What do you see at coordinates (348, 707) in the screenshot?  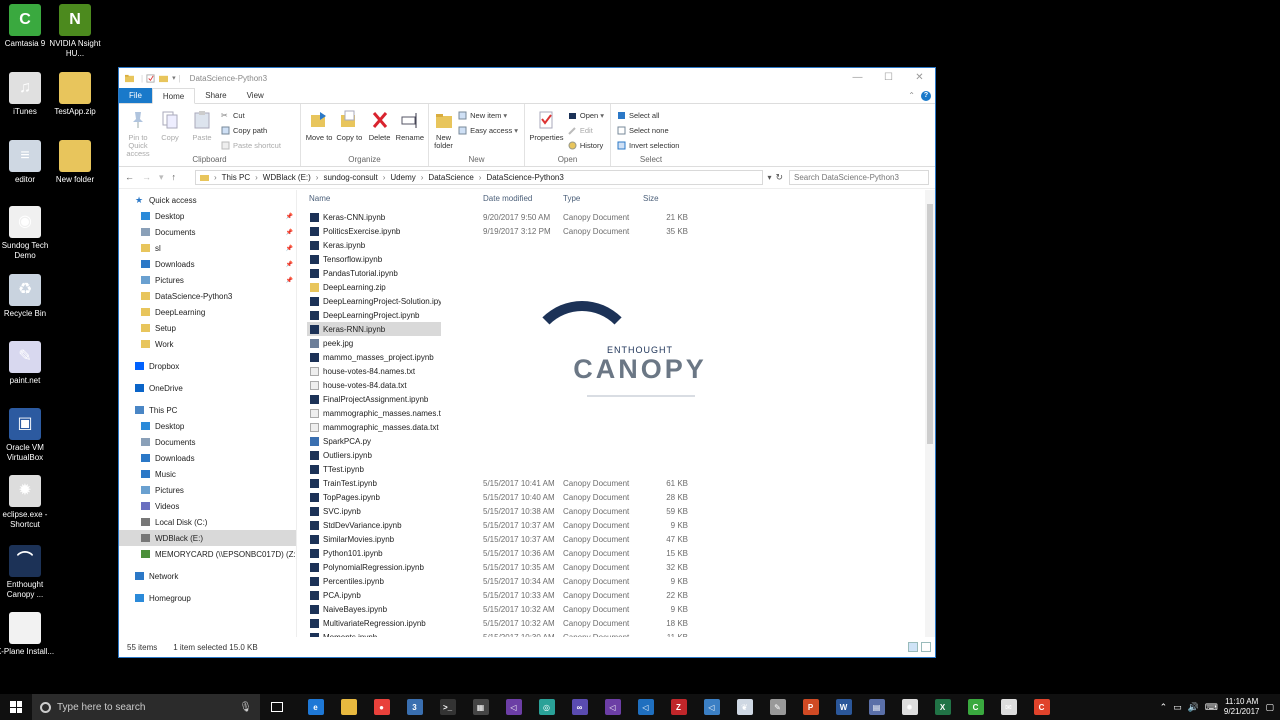 I see `taskbar-app-file-explorer` at bounding box center [348, 707].